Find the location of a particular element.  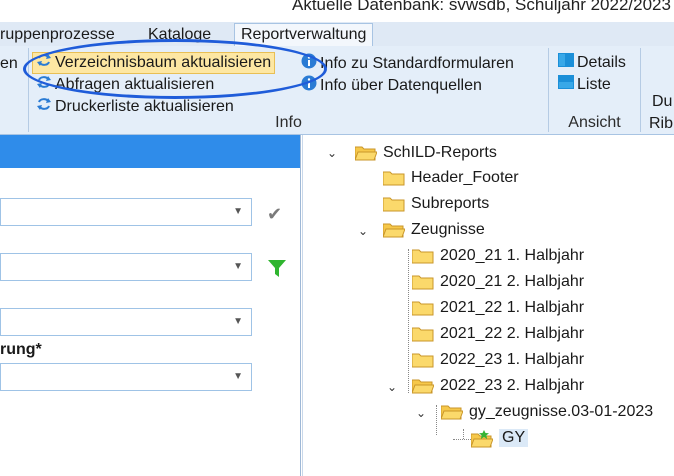

ribbon-tab-row: ruppenprozesse Kataloge Reportverwaltung is located at coordinates (337, 34).